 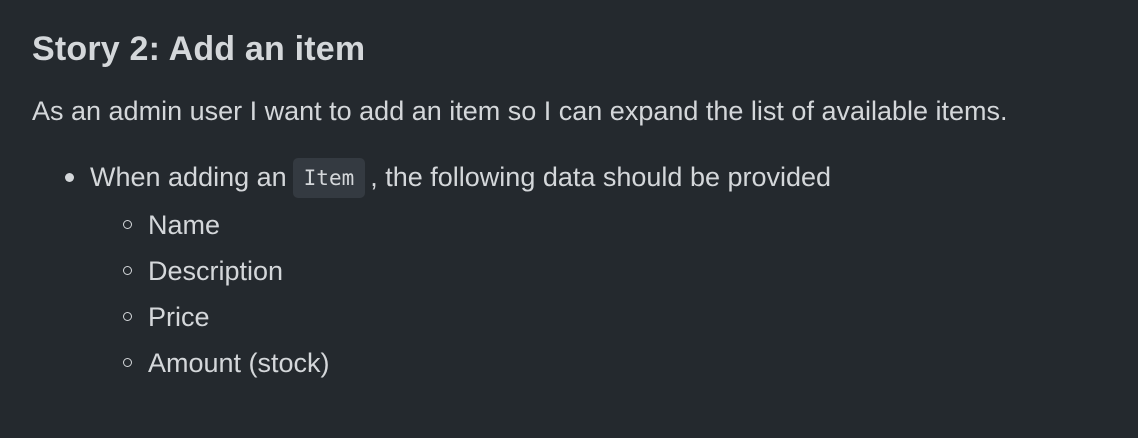 What do you see at coordinates (601, 177) in the screenshot?
I see `bullet-text-after: , the following data should be provided` at bounding box center [601, 177].